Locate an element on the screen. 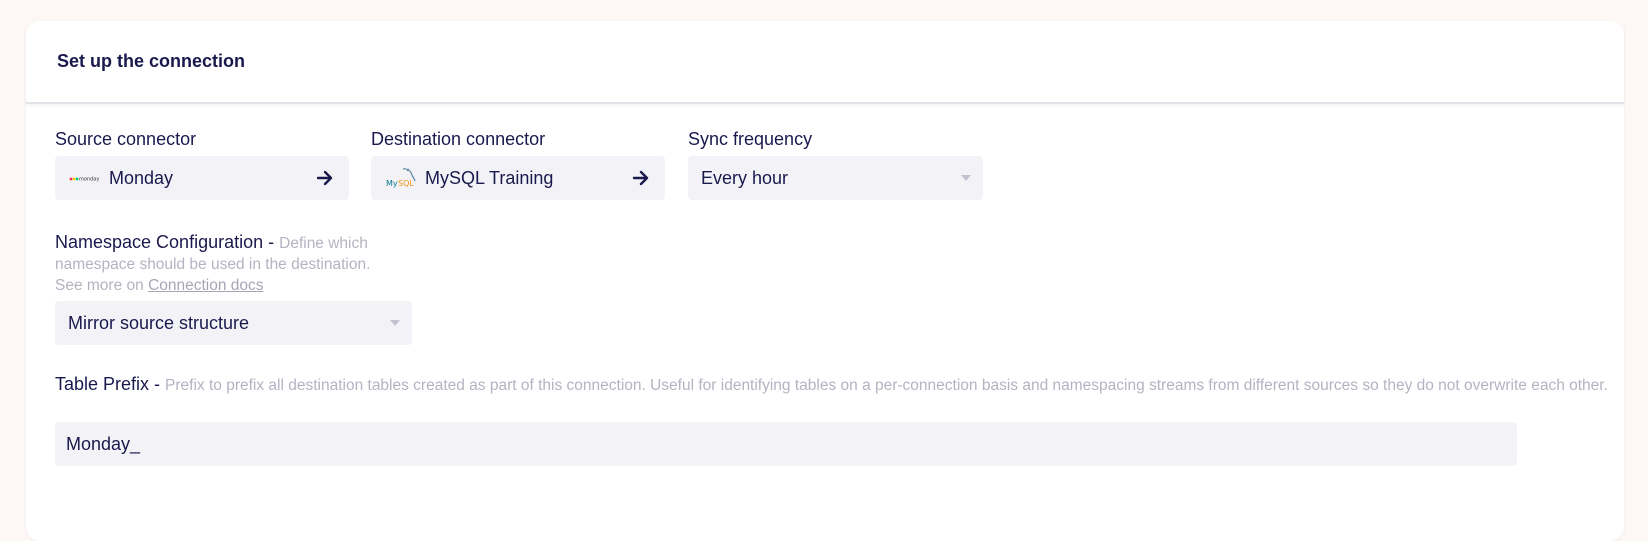  connection-docs-link: Connection docs is located at coordinates (205, 285).